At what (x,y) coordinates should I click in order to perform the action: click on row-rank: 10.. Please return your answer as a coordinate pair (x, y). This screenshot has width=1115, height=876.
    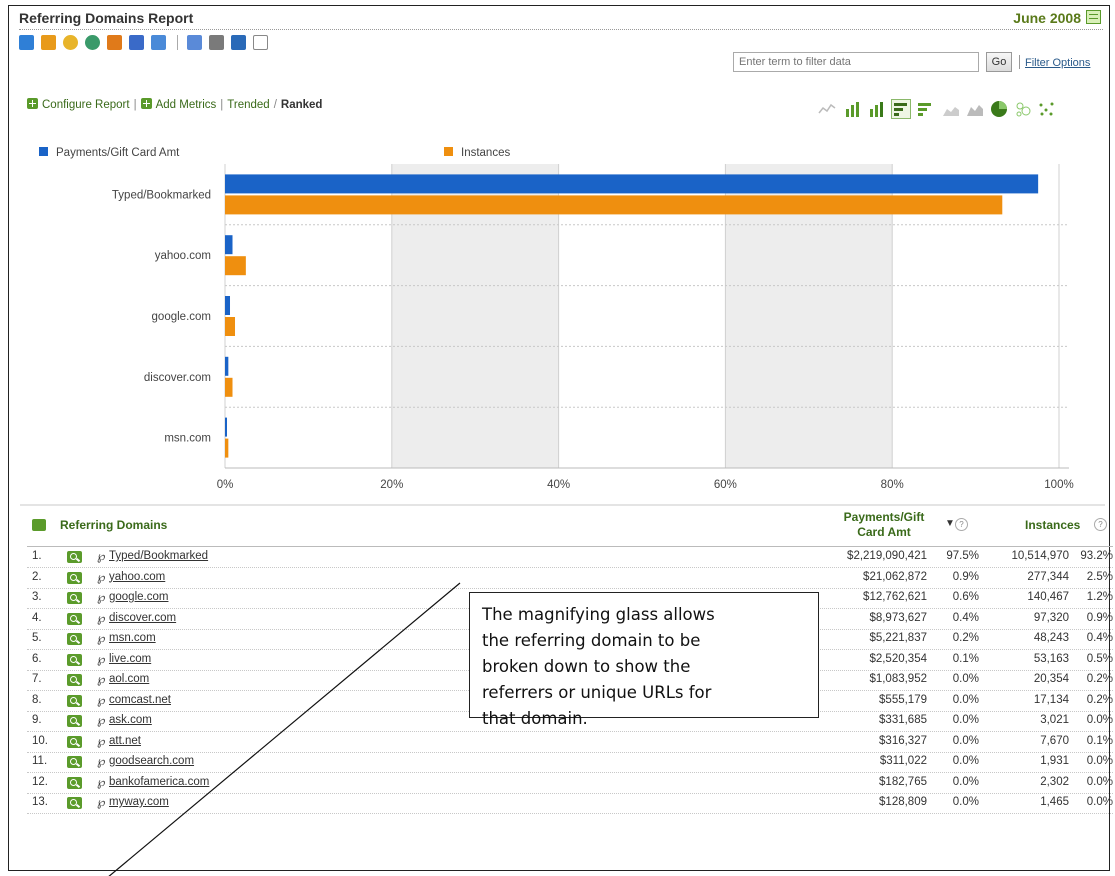
    Looking at the image, I should click on (40, 740).